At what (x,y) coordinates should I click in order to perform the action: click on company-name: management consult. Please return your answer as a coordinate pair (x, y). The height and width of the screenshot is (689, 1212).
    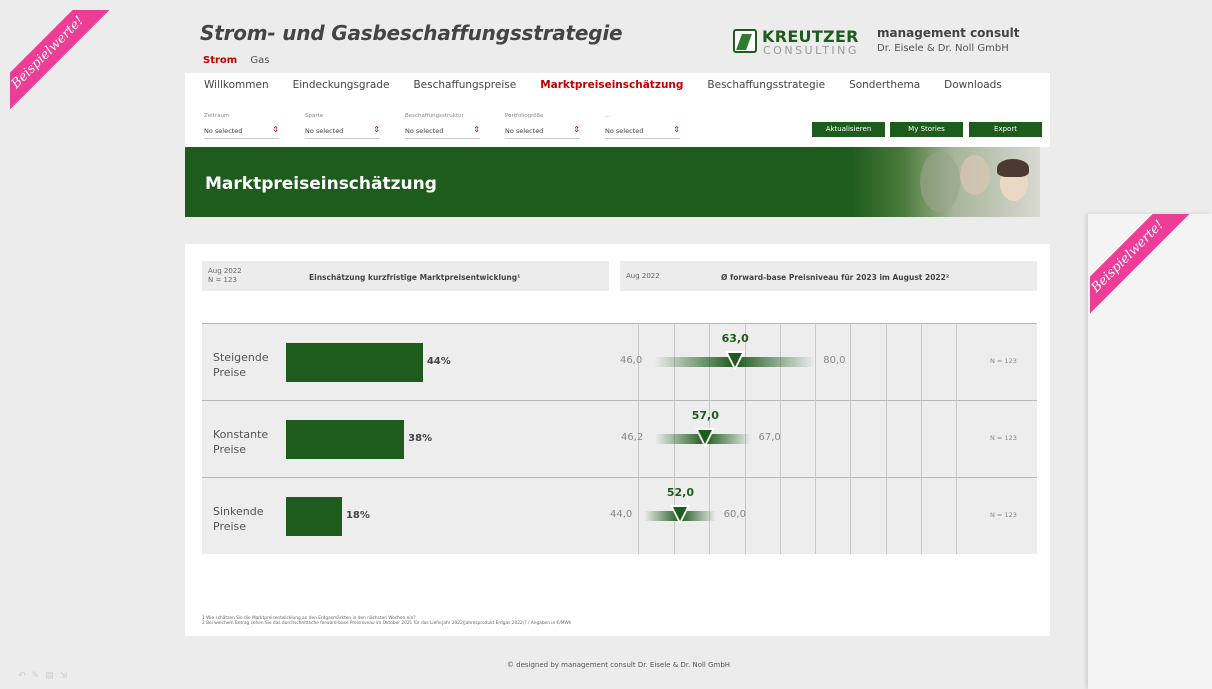
    Looking at the image, I should click on (948, 33).